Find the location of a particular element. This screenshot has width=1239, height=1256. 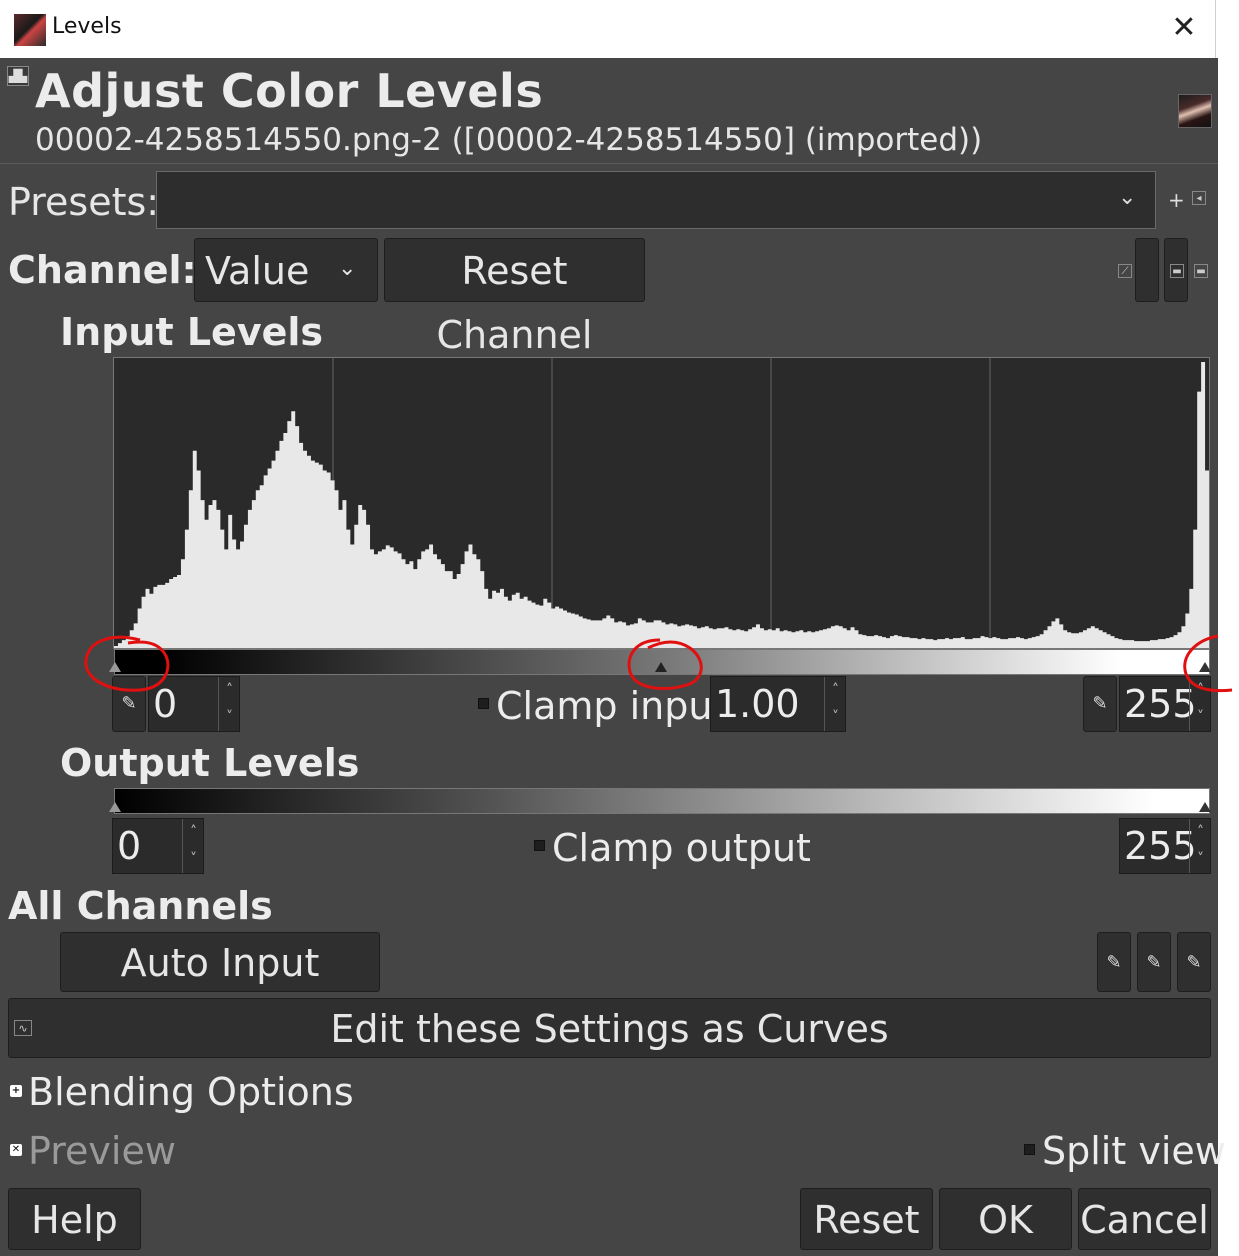

output-black-handle is located at coordinates (115, 807).